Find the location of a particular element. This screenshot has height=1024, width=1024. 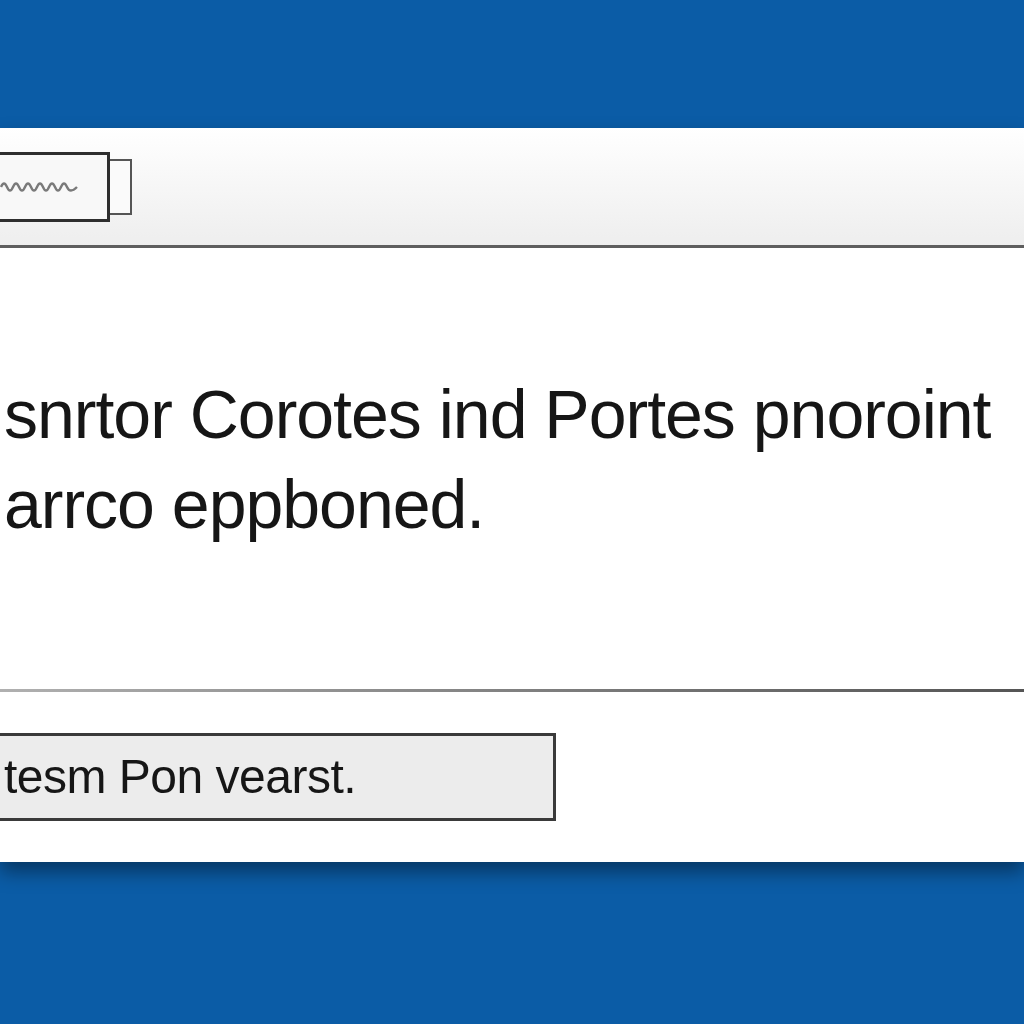

action-button: tesm Pon vearst. is located at coordinates (278, 777).